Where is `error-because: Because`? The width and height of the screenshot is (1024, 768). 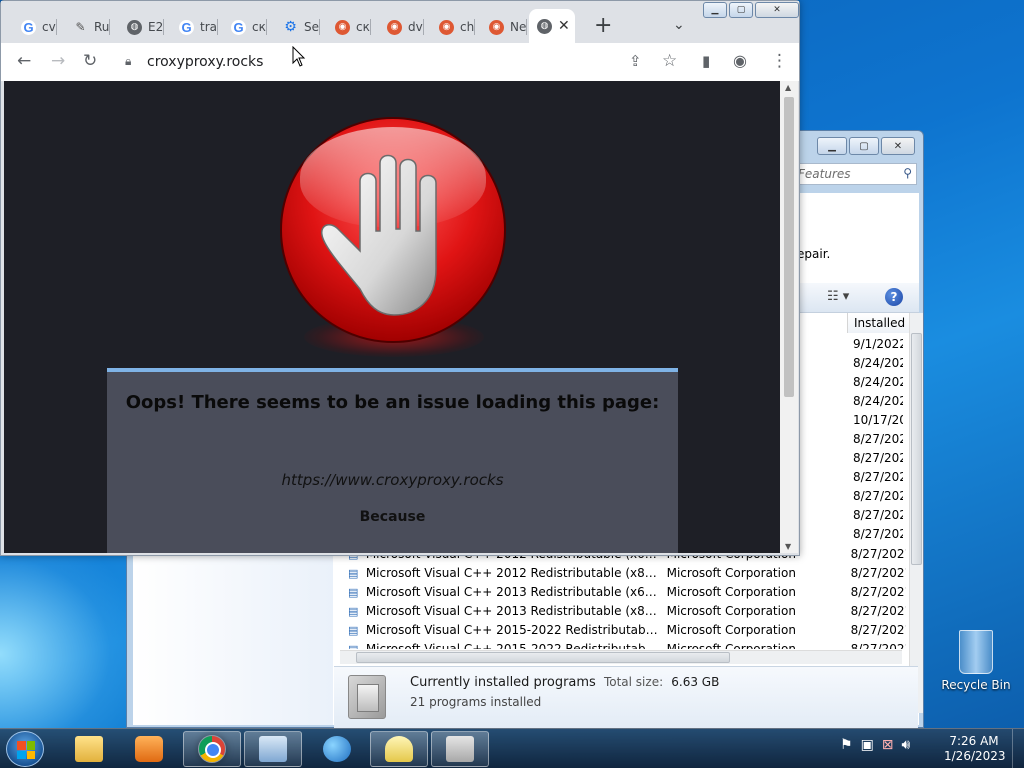
error-because: Because is located at coordinates (392, 517).